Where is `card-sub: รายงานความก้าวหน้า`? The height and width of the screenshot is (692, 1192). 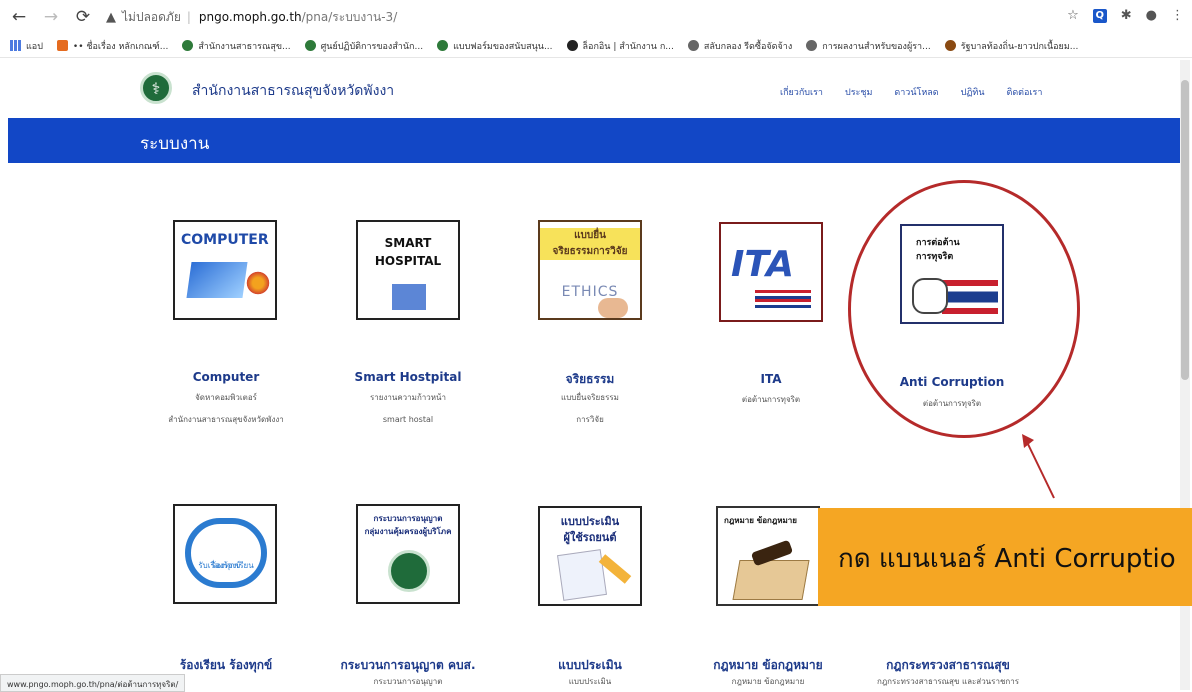 card-sub: รายงานความก้าวหน้า is located at coordinates (407, 397).